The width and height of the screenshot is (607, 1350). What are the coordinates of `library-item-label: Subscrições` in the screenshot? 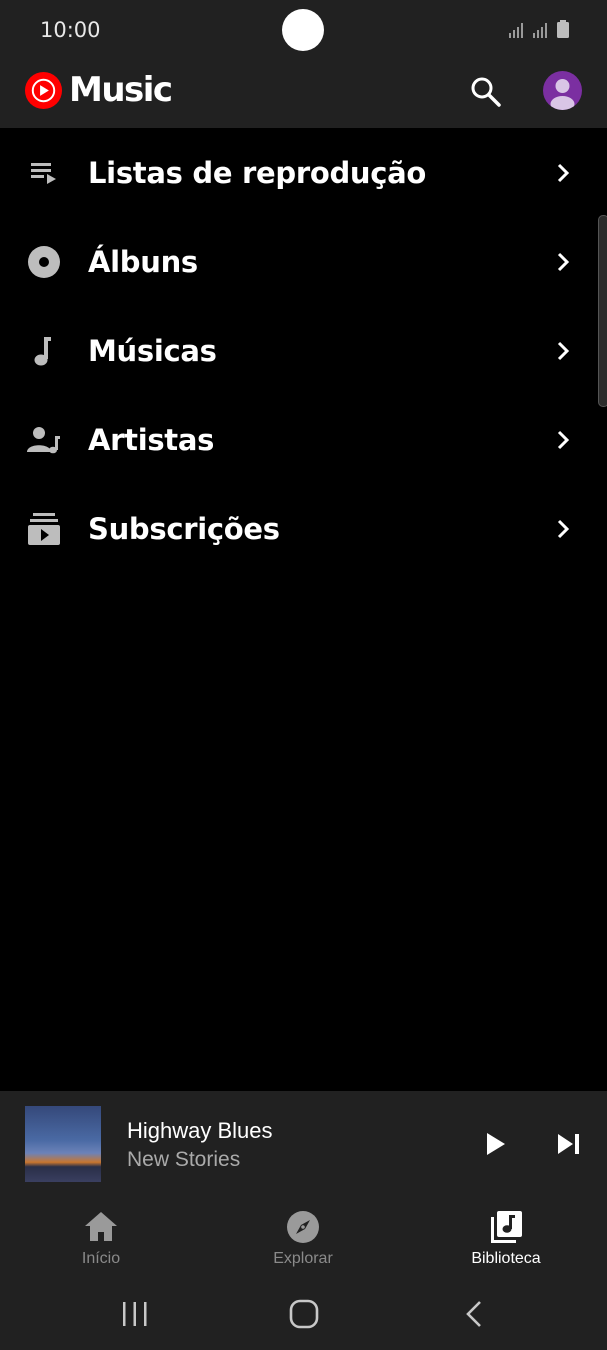 It's located at (184, 528).